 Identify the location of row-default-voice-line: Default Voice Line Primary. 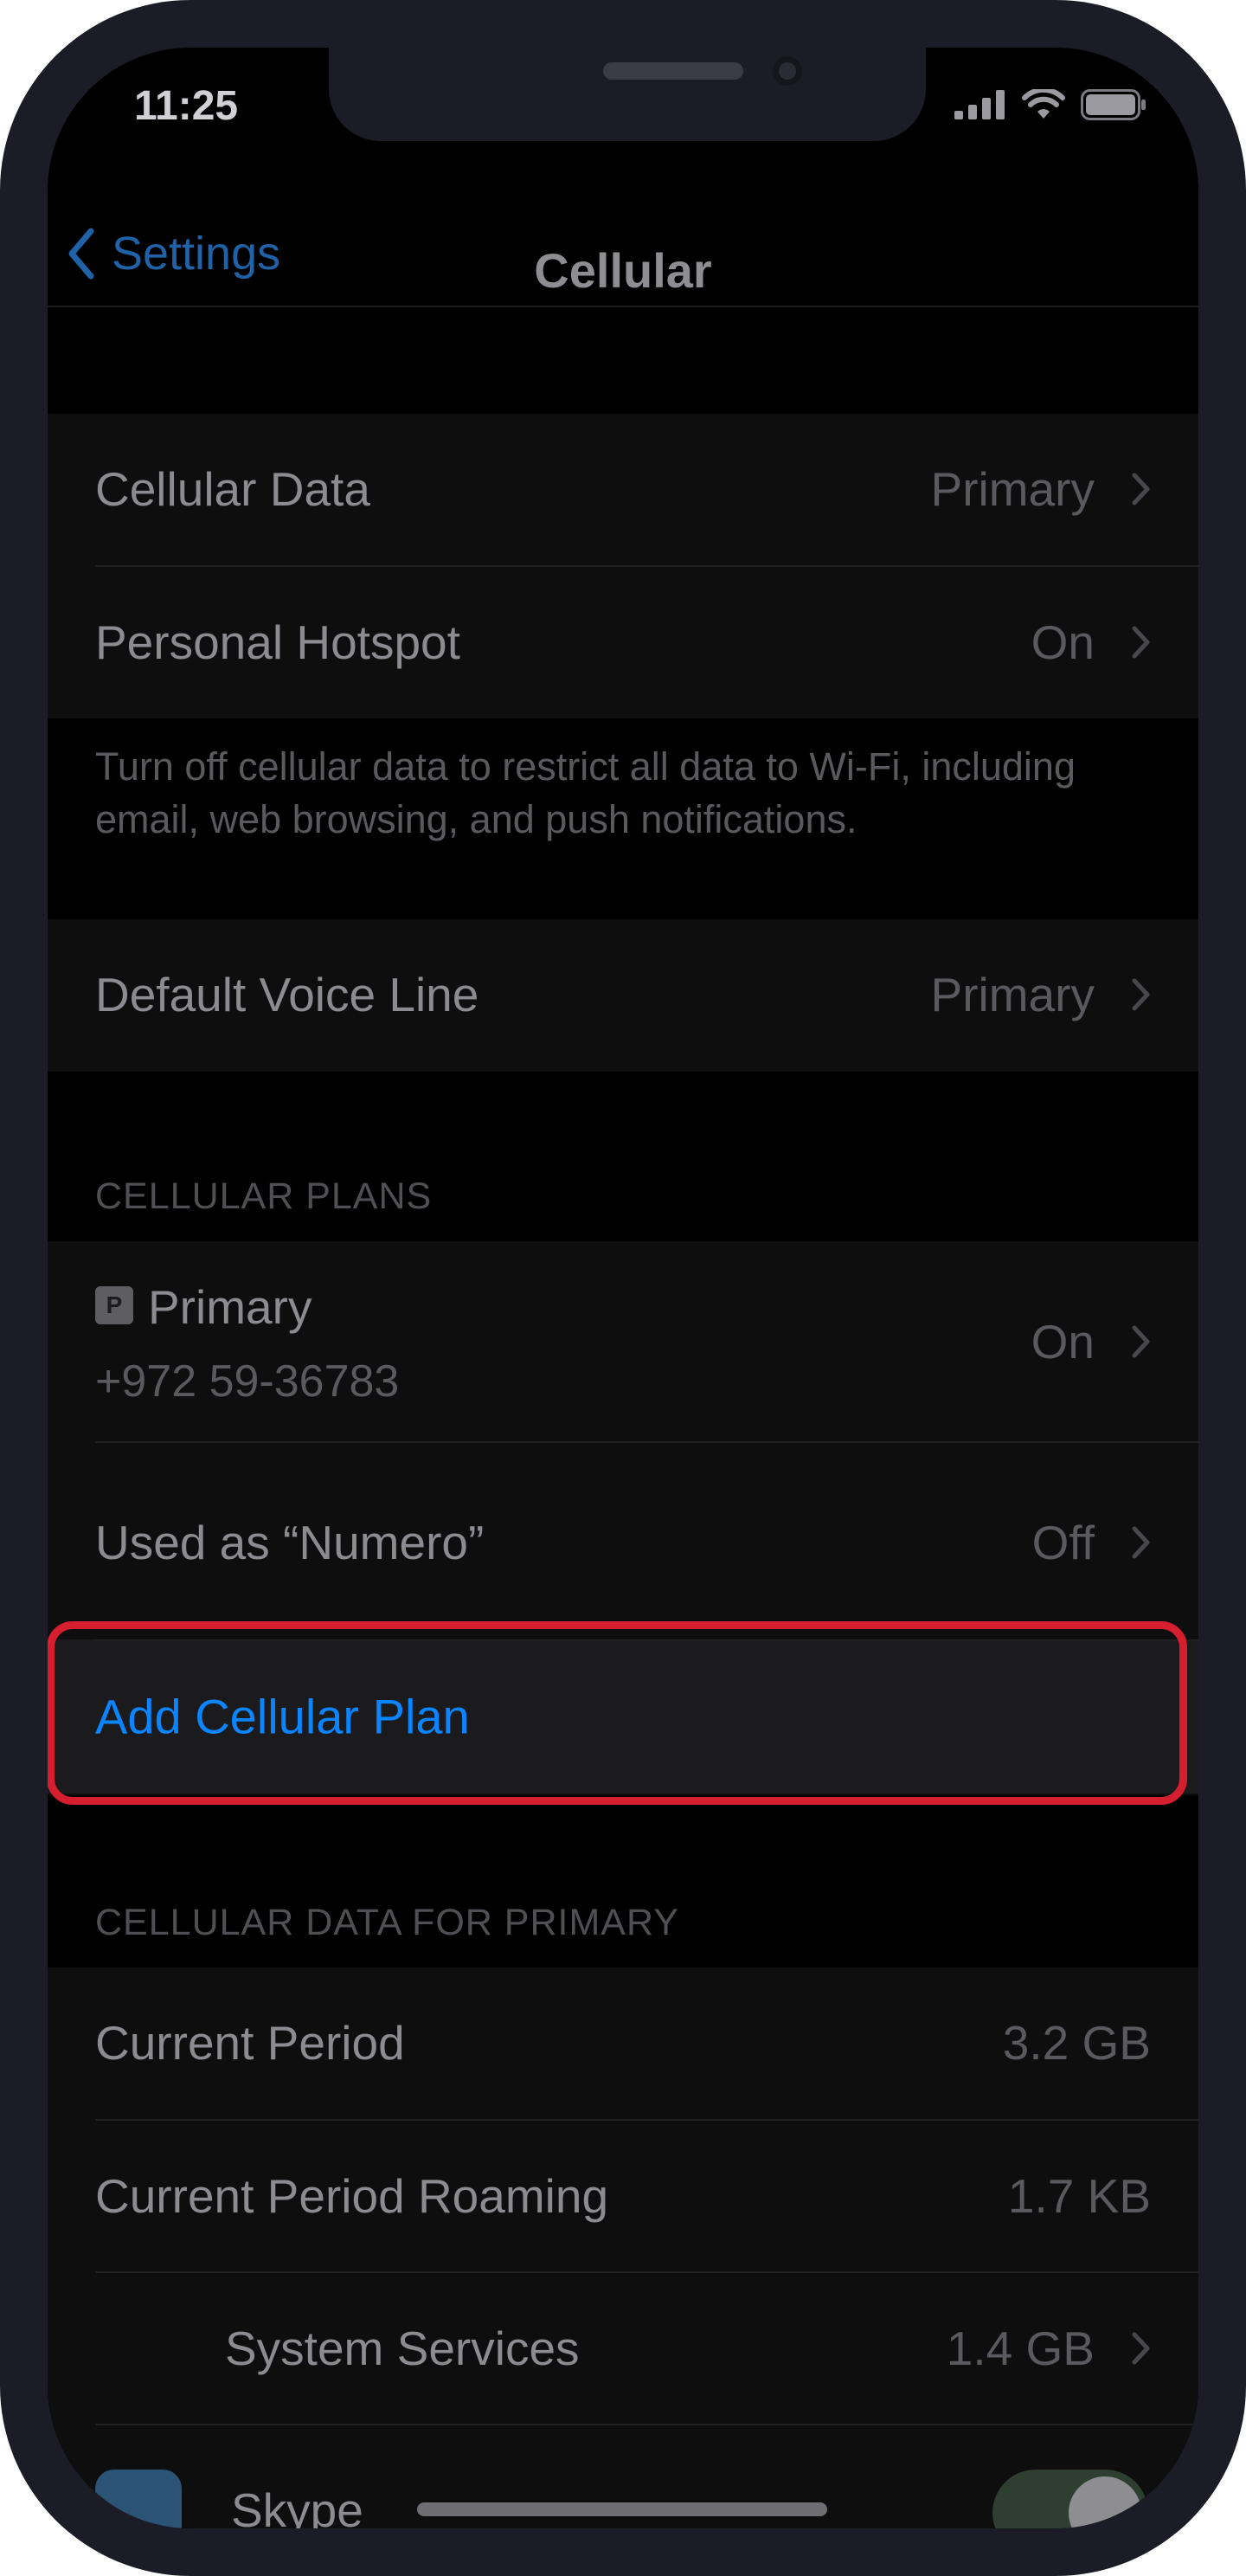
(623, 994).